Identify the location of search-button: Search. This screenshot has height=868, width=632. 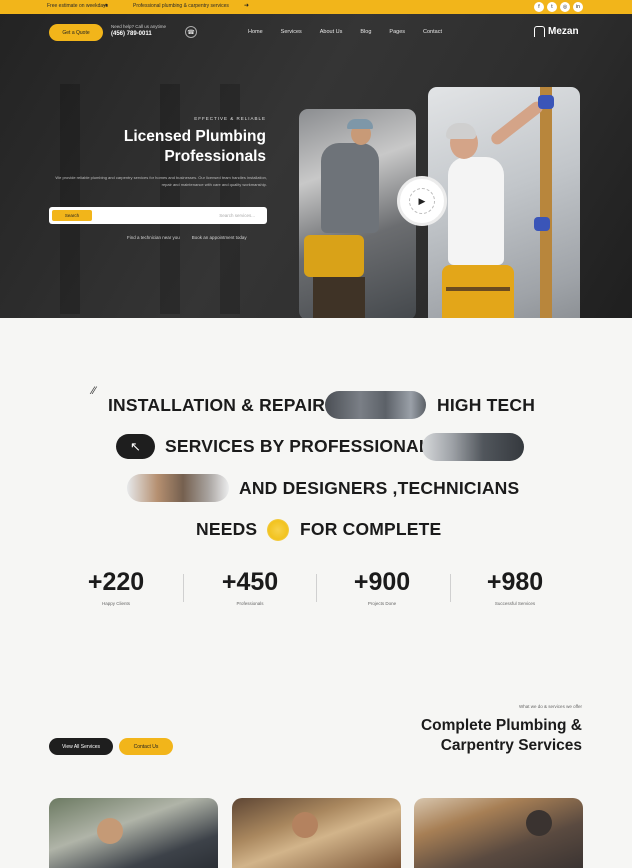
(72, 215).